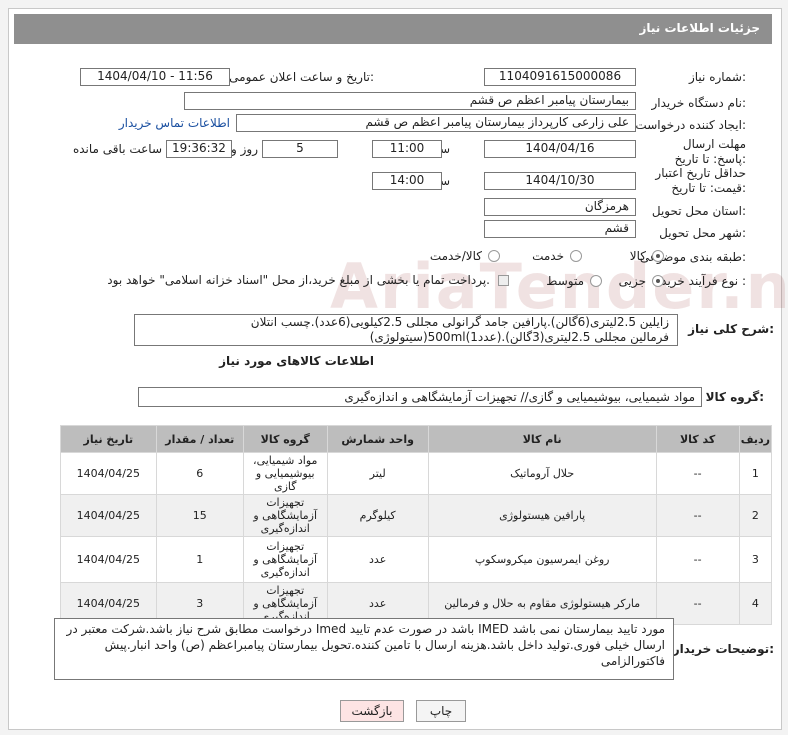  What do you see at coordinates (407, 181) in the screenshot?
I see `price-validity-time-field: 14:00` at bounding box center [407, 181].